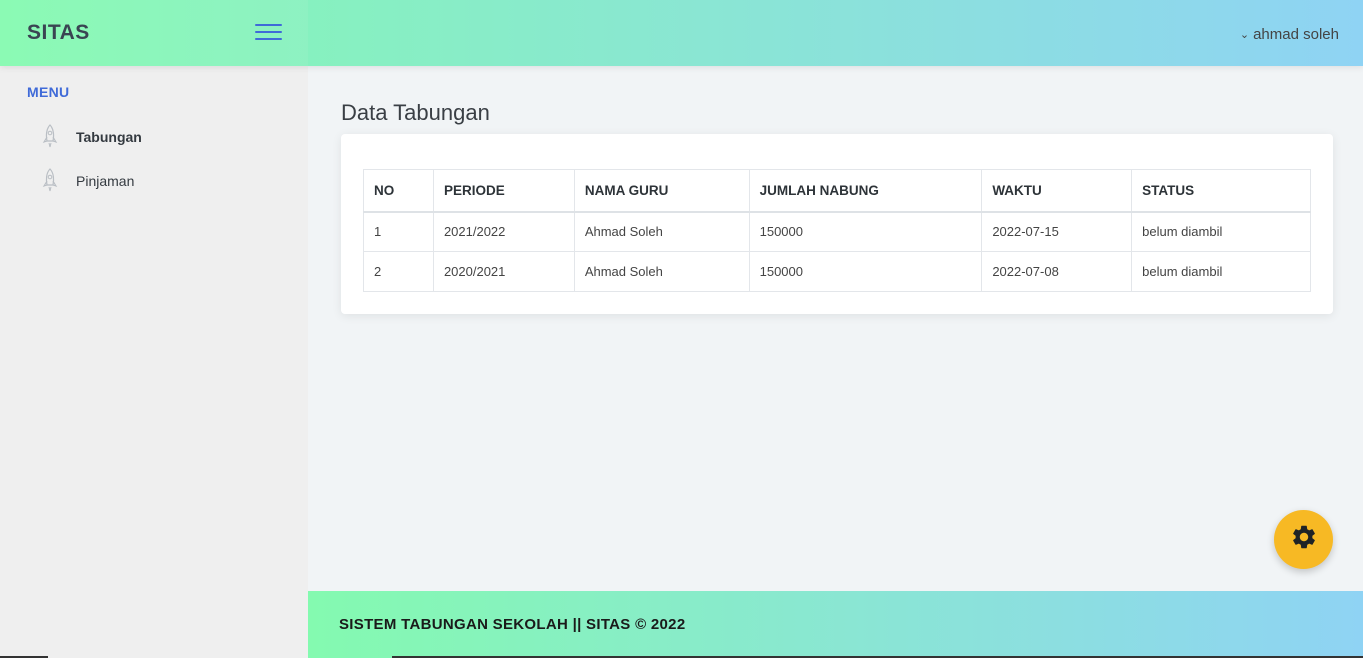 The height and width of the screenshot is (658, 1363). I want to click on gear-icon, so click(1304, 539).